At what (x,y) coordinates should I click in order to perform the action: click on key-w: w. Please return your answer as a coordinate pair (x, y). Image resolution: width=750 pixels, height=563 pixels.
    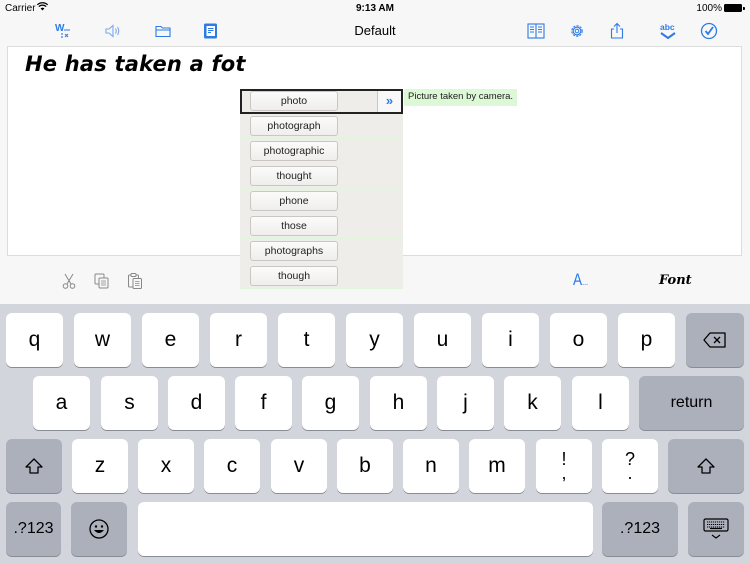
    Looking at the image, I should click on (102, 340).